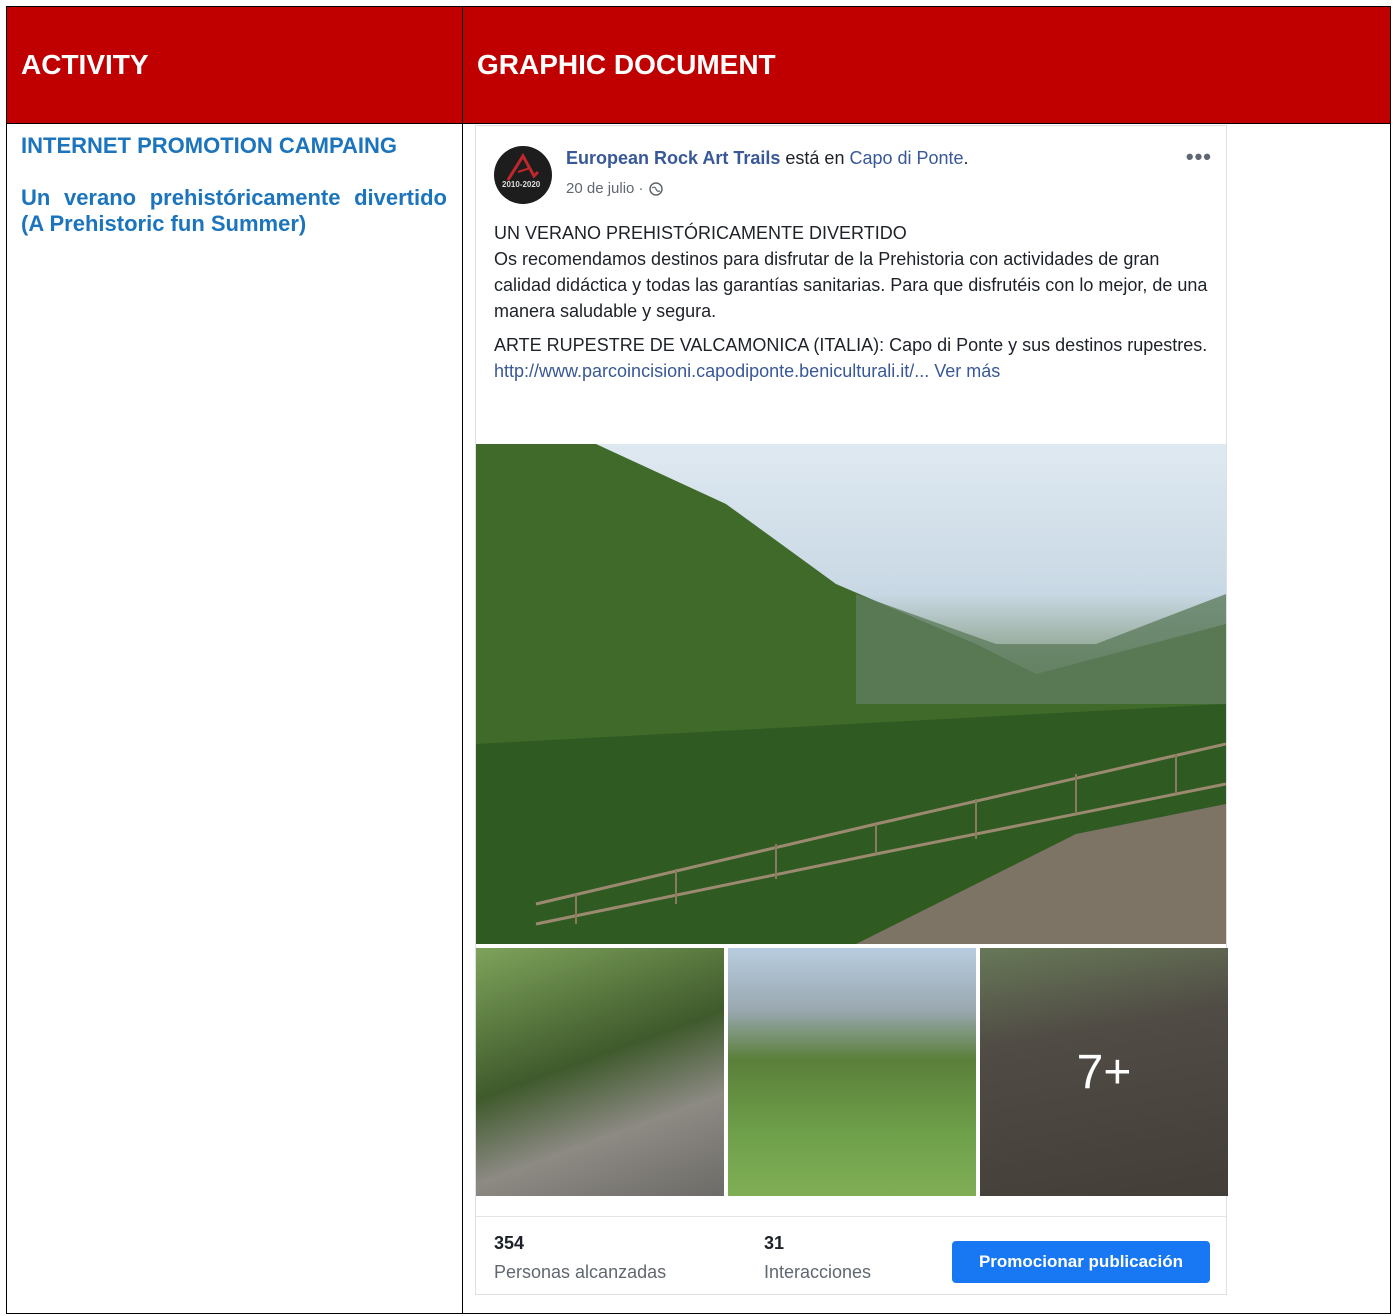  I want to click on place-end: ., so click(966, 158).